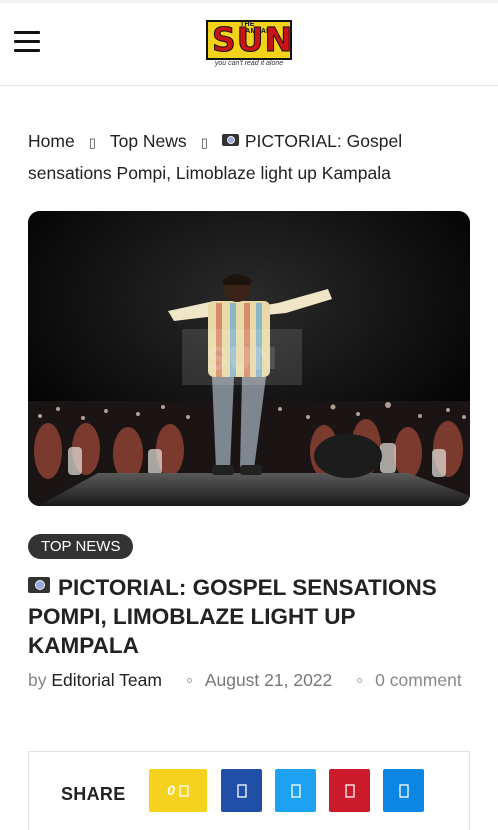 The width and height of the screenshot is (498, 830). What do you see at coordinates (51, 141) in the screenshot?
I see `breadcrumb-home-link: Home` at bounding box center [51, 141].